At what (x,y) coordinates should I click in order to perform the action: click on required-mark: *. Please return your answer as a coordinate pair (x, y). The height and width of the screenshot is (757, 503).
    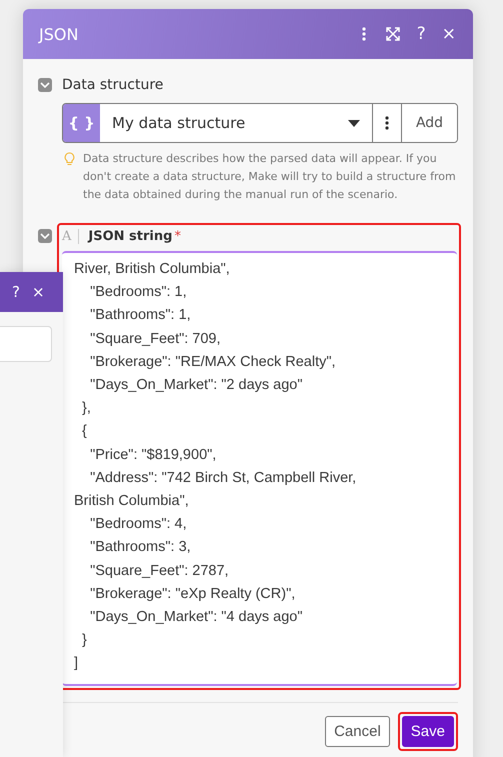
    Looking at the image, I should click on (177, 236).